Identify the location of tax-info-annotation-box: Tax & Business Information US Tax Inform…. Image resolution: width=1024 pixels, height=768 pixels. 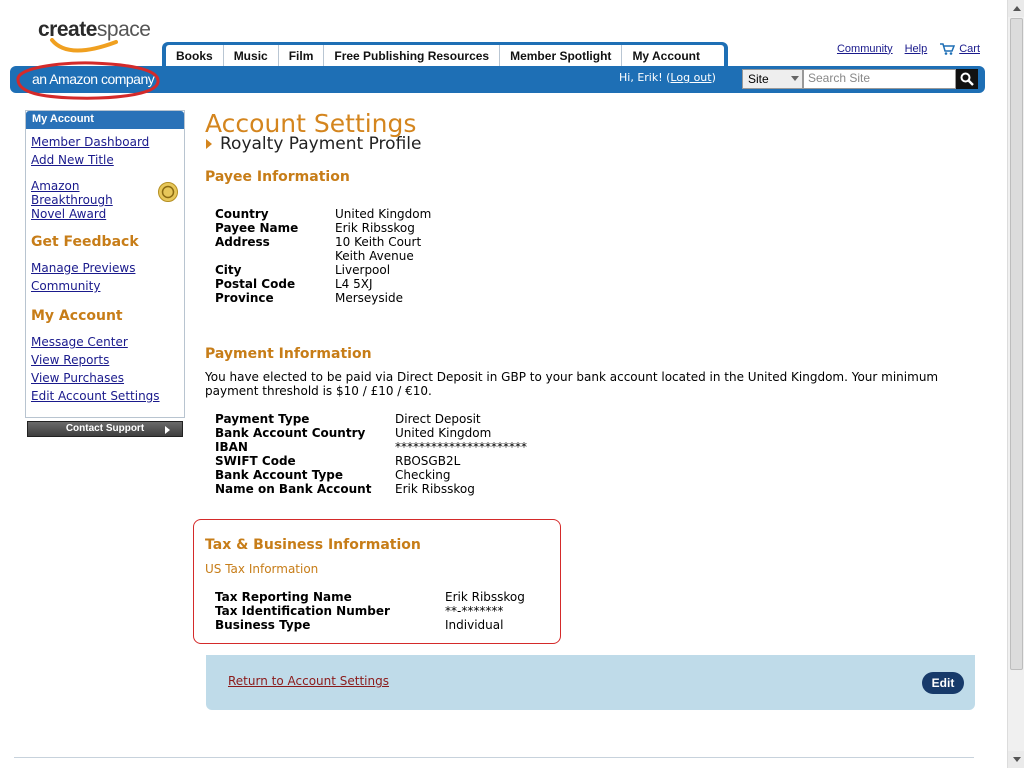
(377, 581).